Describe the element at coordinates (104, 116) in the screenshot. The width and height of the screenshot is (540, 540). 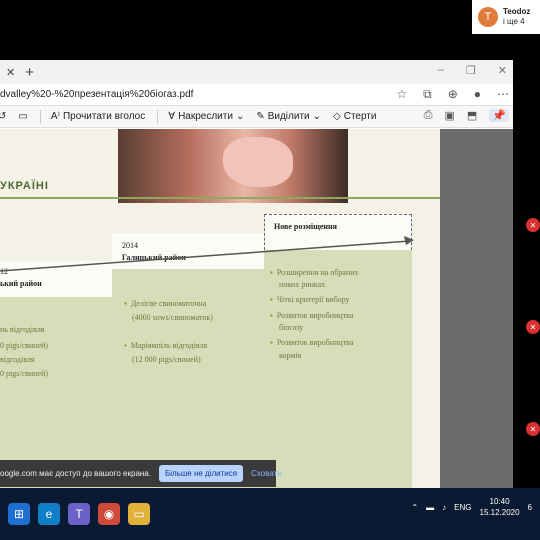
I see `read-aloud-label: Прочитати вголос` at that location.